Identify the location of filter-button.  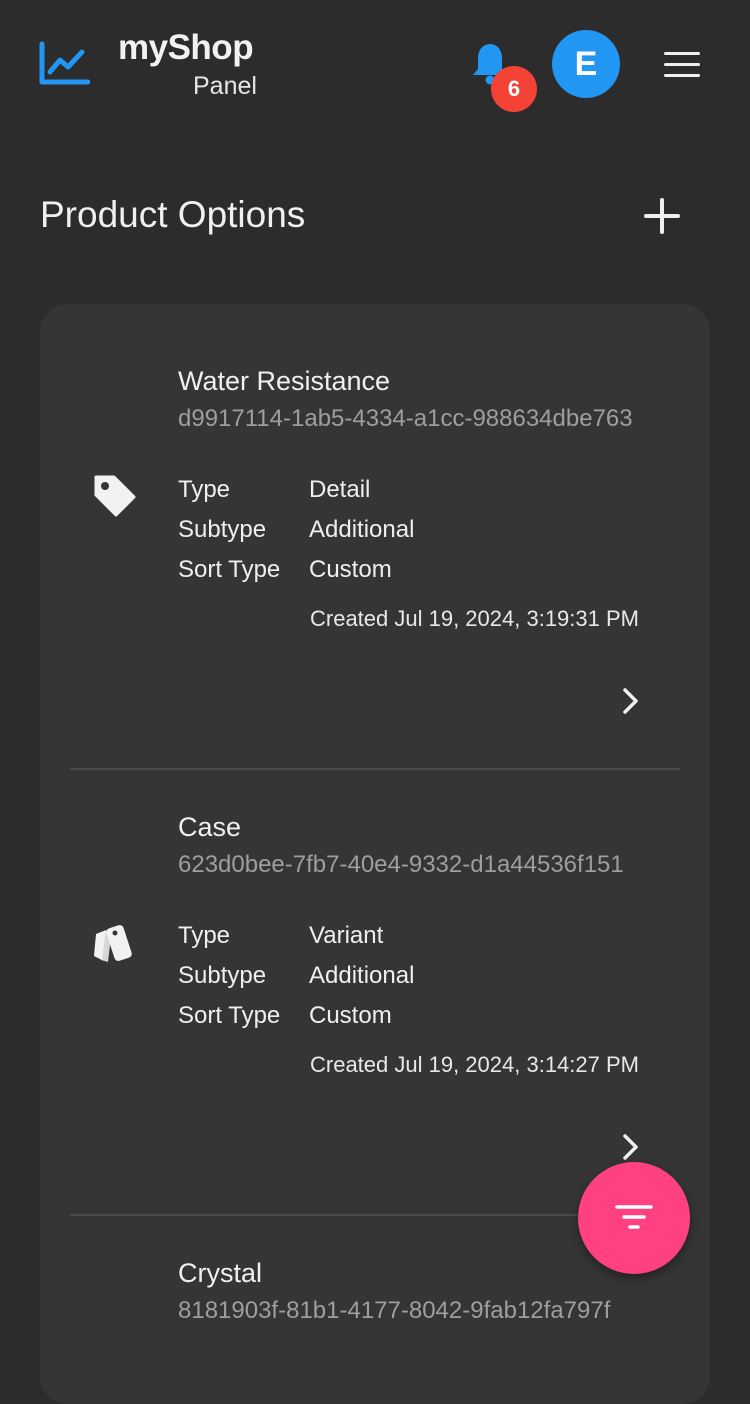
(634, 1218).